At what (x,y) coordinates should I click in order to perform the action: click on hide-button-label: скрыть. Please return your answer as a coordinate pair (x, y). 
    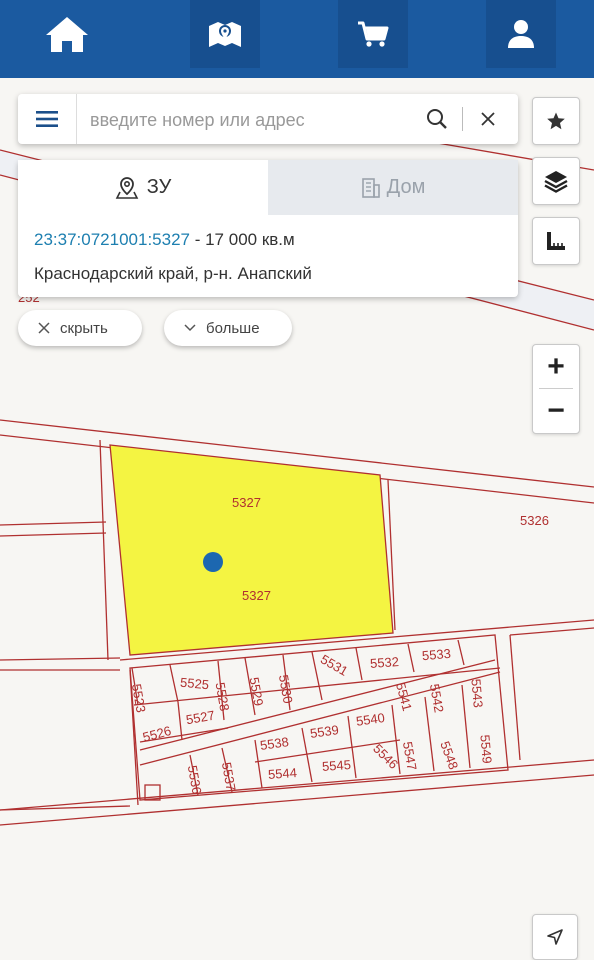
    Looking at the image, I should click on (84, 328).